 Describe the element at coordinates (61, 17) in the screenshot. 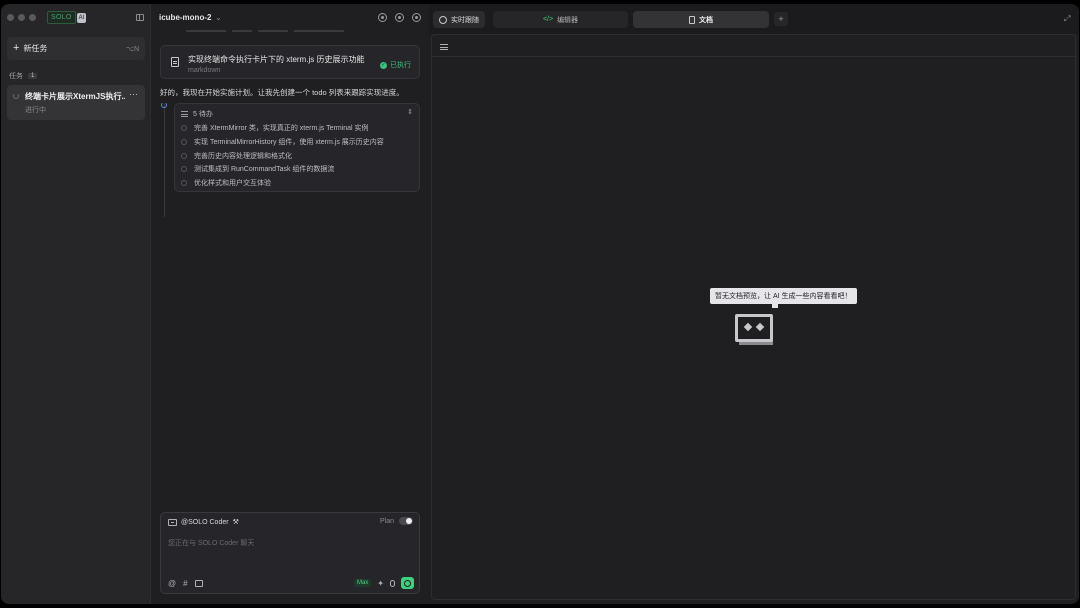

I see `logo-text: SOLO` at that location.